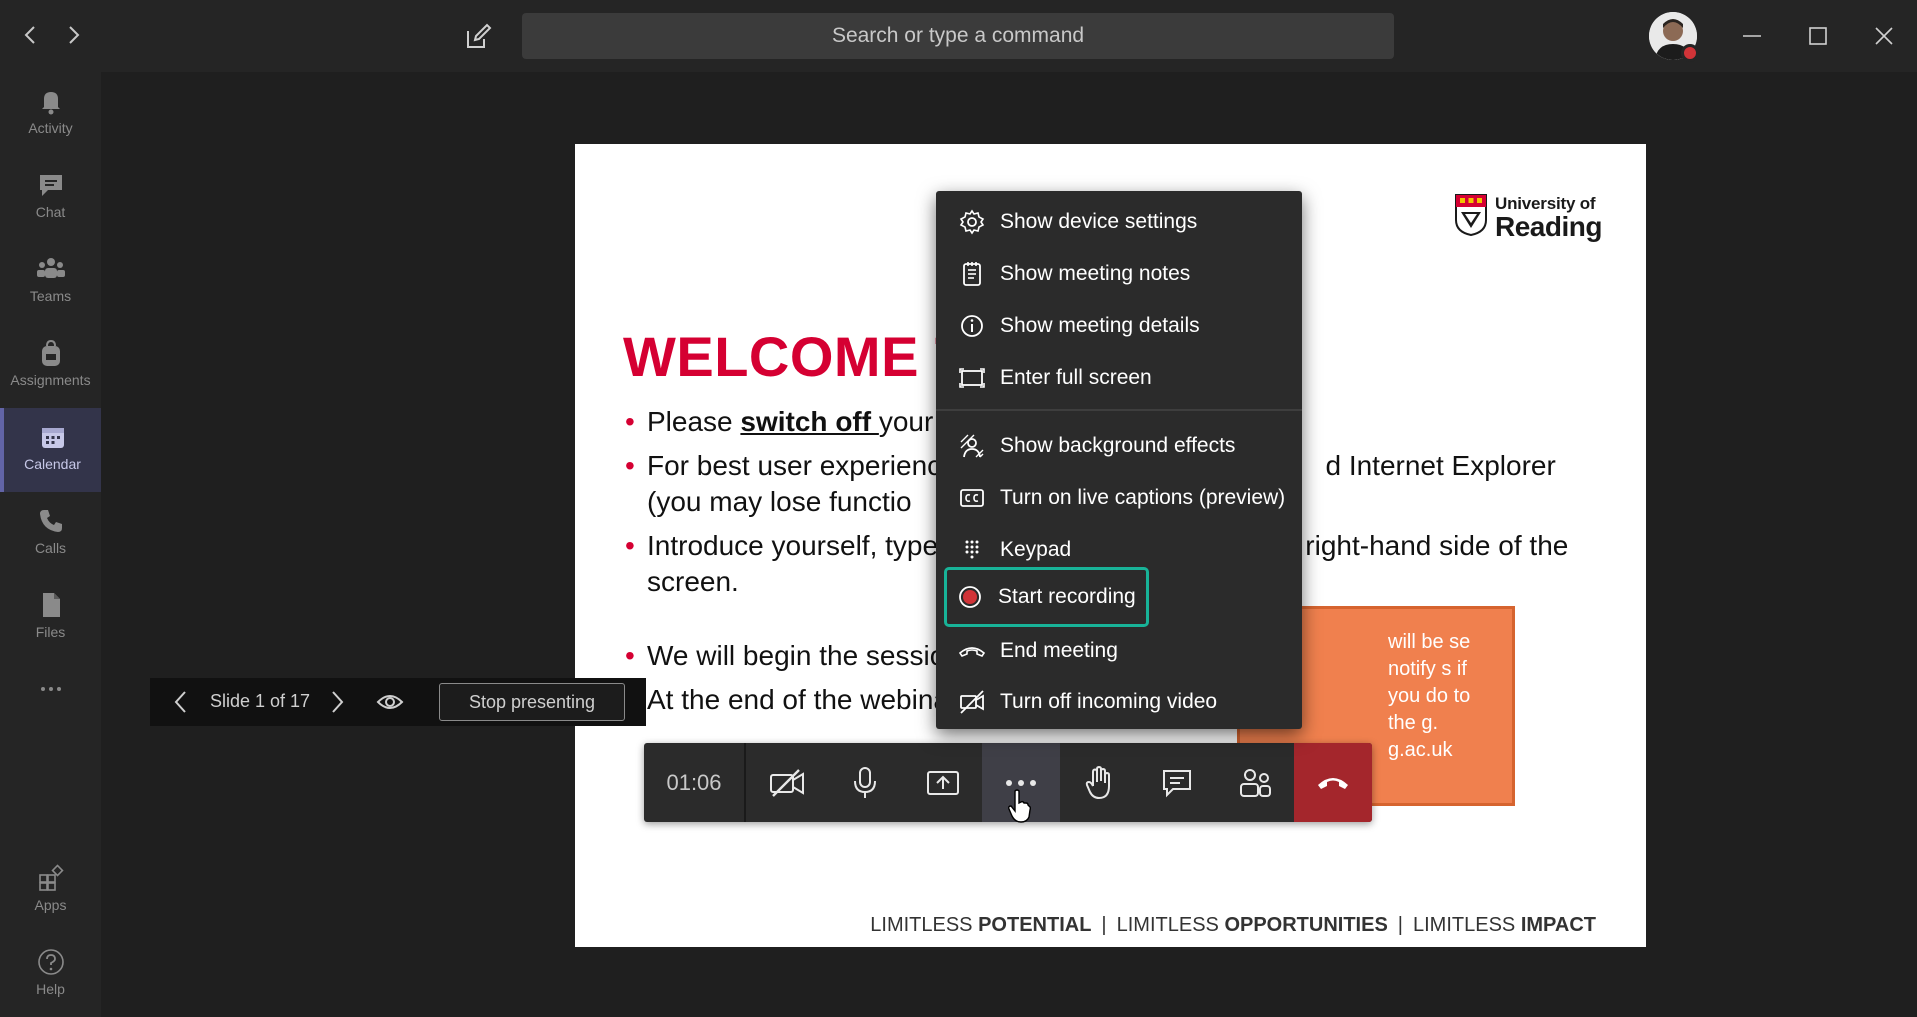 This screenshot has width=1917, height=1017. I want to click on microphone-icon, so click(865, 782).